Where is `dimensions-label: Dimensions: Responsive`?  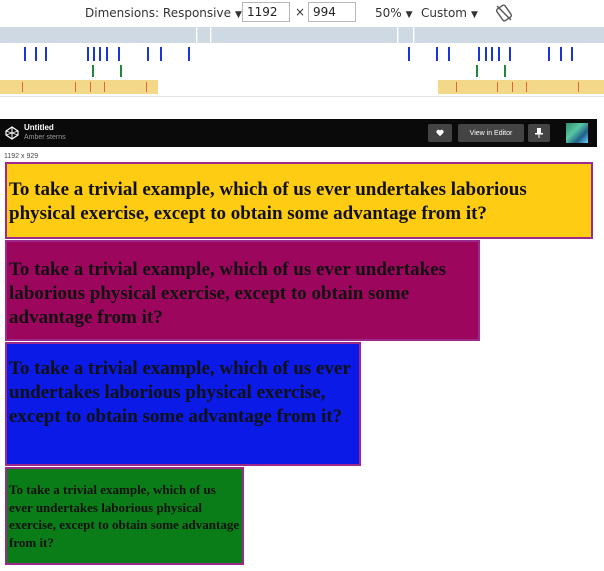 dimensions-label: Dimensions: Responsive is located at coordinates (158, 13).